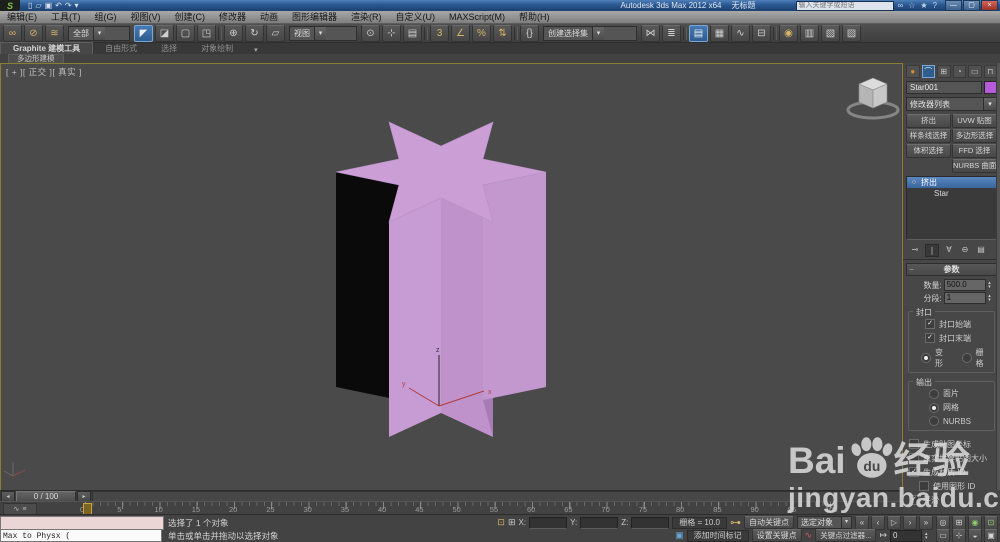  What do you see at coordinates (169, 48) in the screenshot?
I see `ribbon-tab: 选择` at bounding box center [169, 48].